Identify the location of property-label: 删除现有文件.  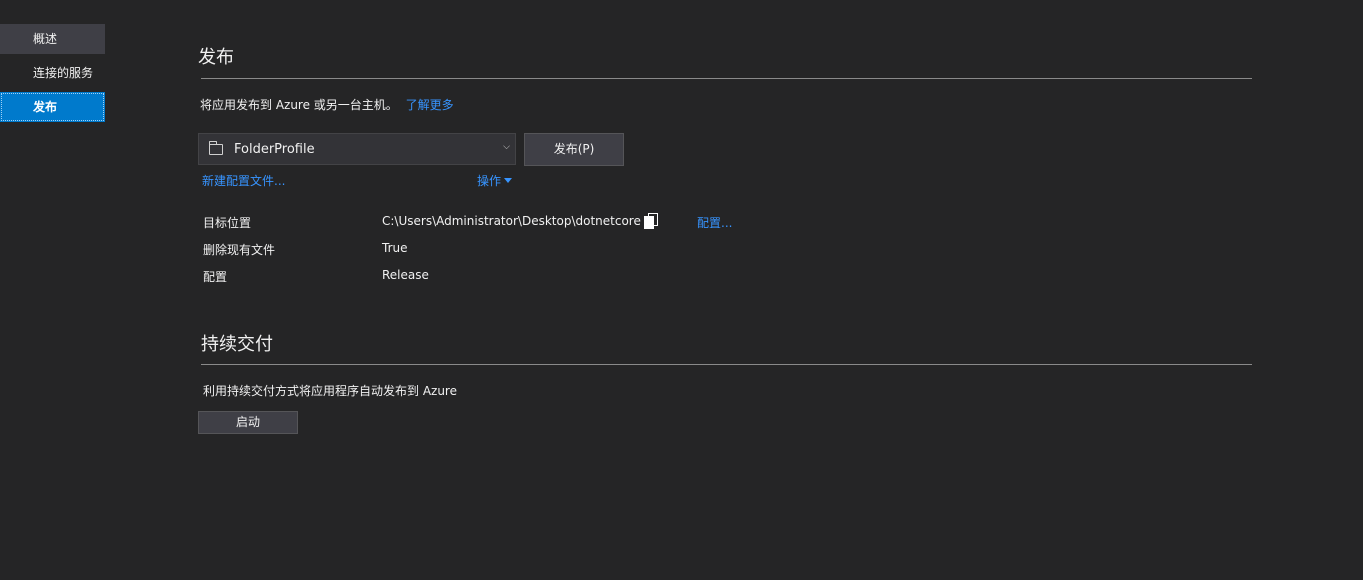
(239, 250).